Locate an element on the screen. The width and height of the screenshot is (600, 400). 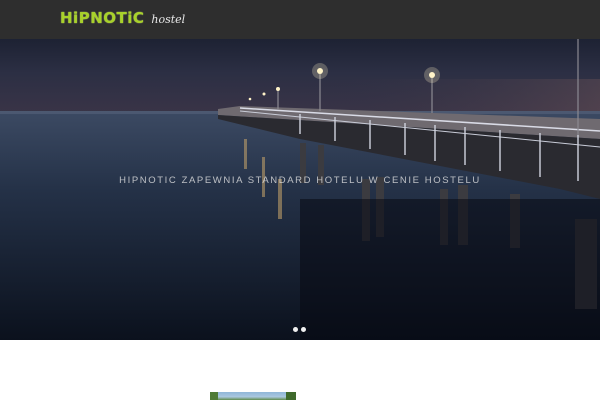
logo-subtitle: hostel is located at coordinates (168, 19).